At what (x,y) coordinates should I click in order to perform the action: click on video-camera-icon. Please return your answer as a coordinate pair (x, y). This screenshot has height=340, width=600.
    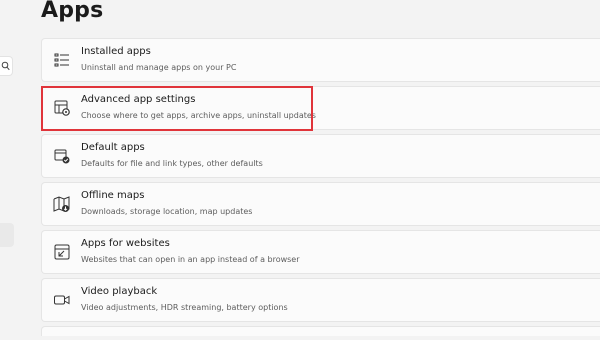
    Looking at the image, I should click on (62, 300).